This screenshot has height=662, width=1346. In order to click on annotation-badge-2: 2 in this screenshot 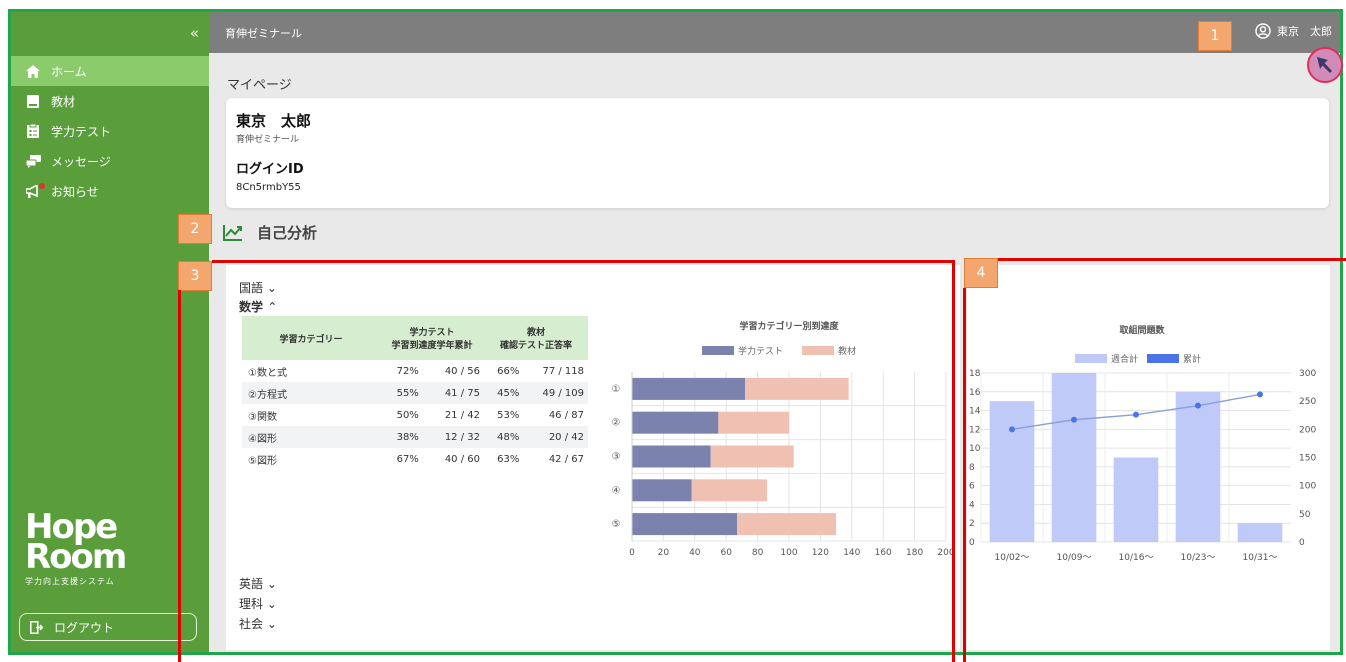, I will do `click(195, 229)`.